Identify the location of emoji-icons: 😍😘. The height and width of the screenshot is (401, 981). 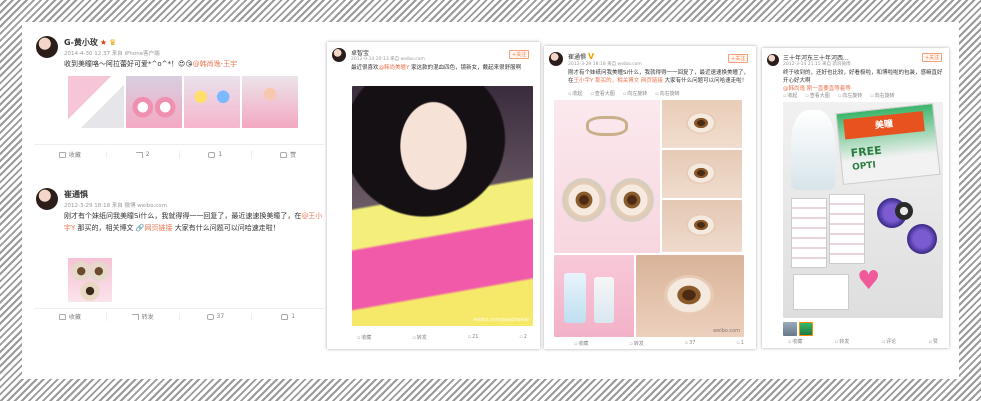
(185, 64).